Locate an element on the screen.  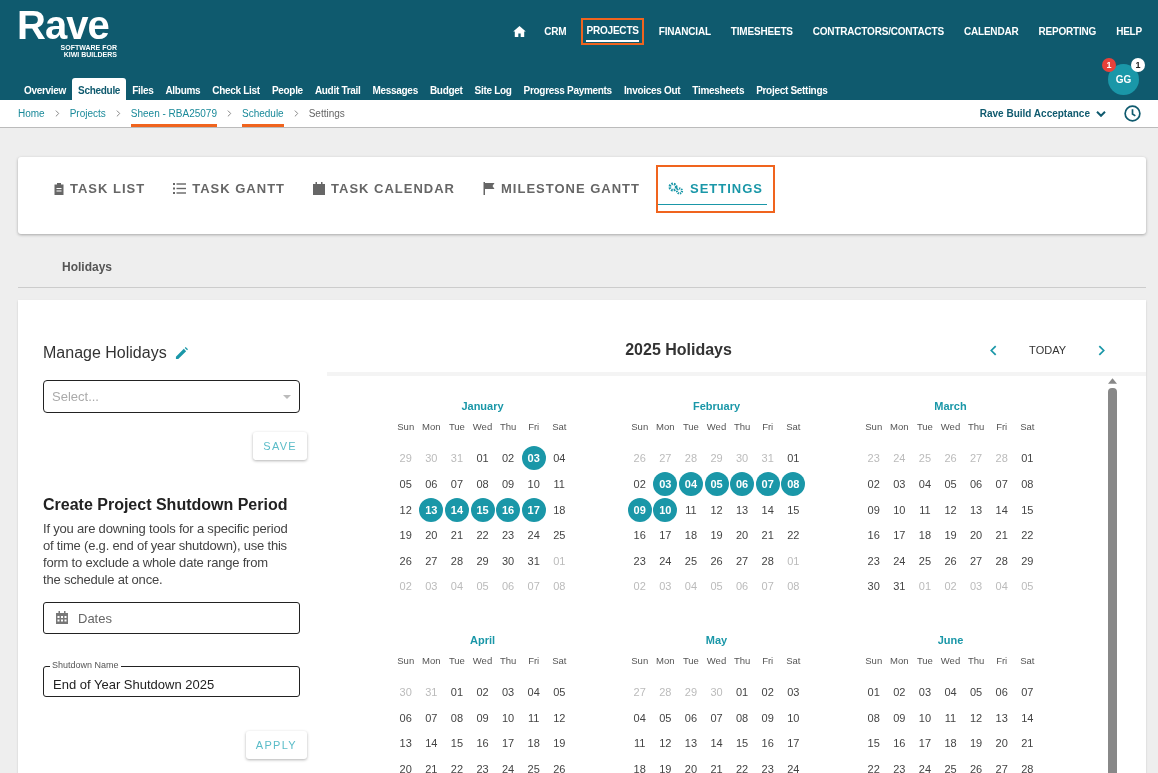
home-icon is located at coordinates (520, 31).